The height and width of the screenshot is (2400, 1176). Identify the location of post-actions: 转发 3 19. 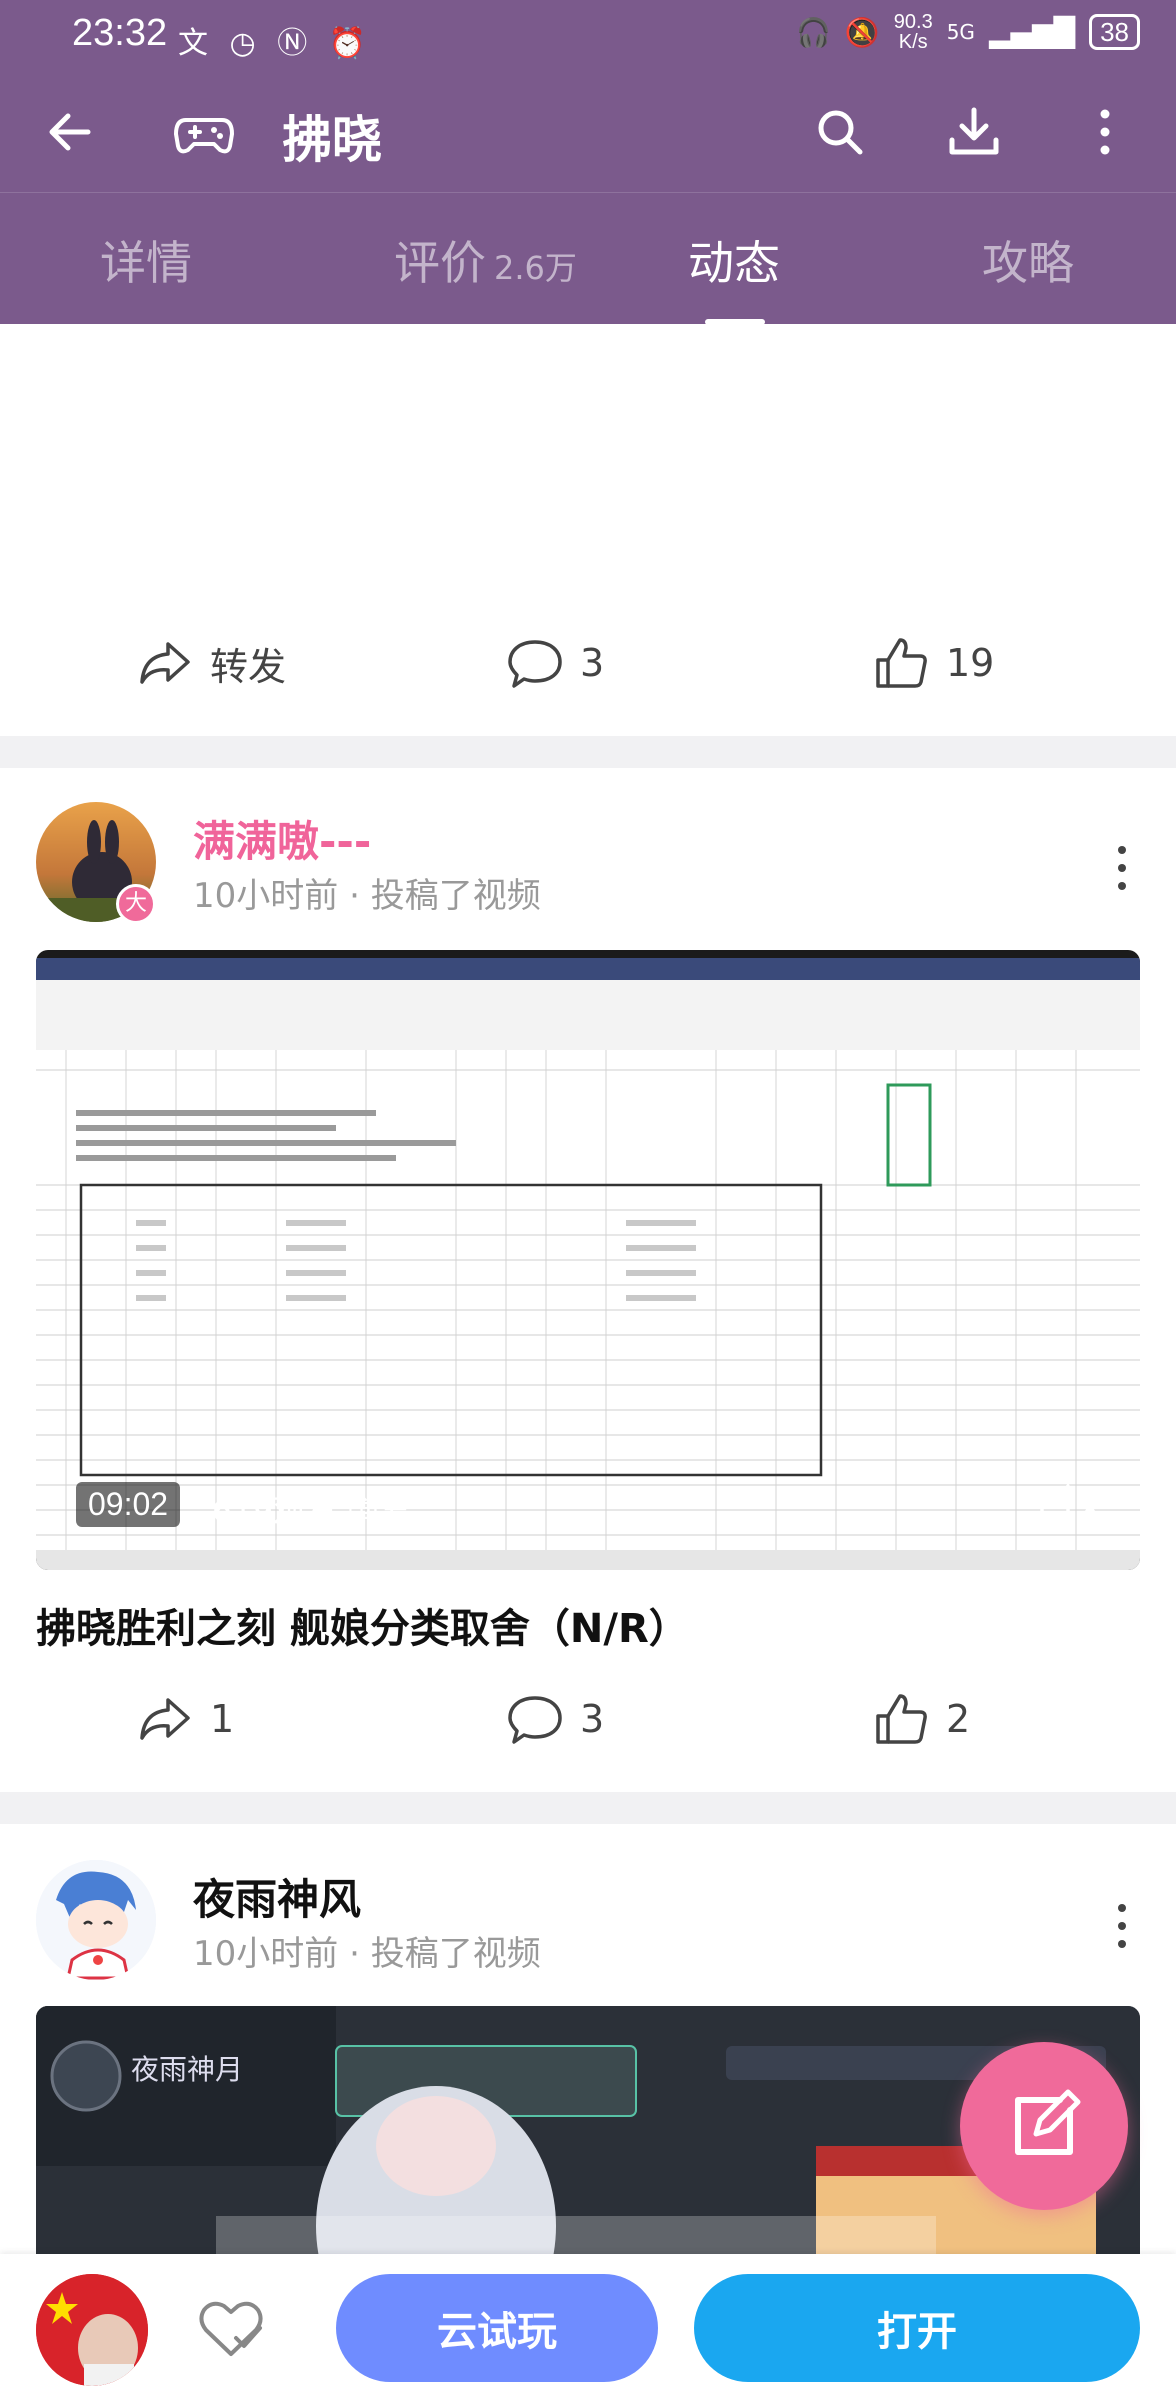
(588, 664).